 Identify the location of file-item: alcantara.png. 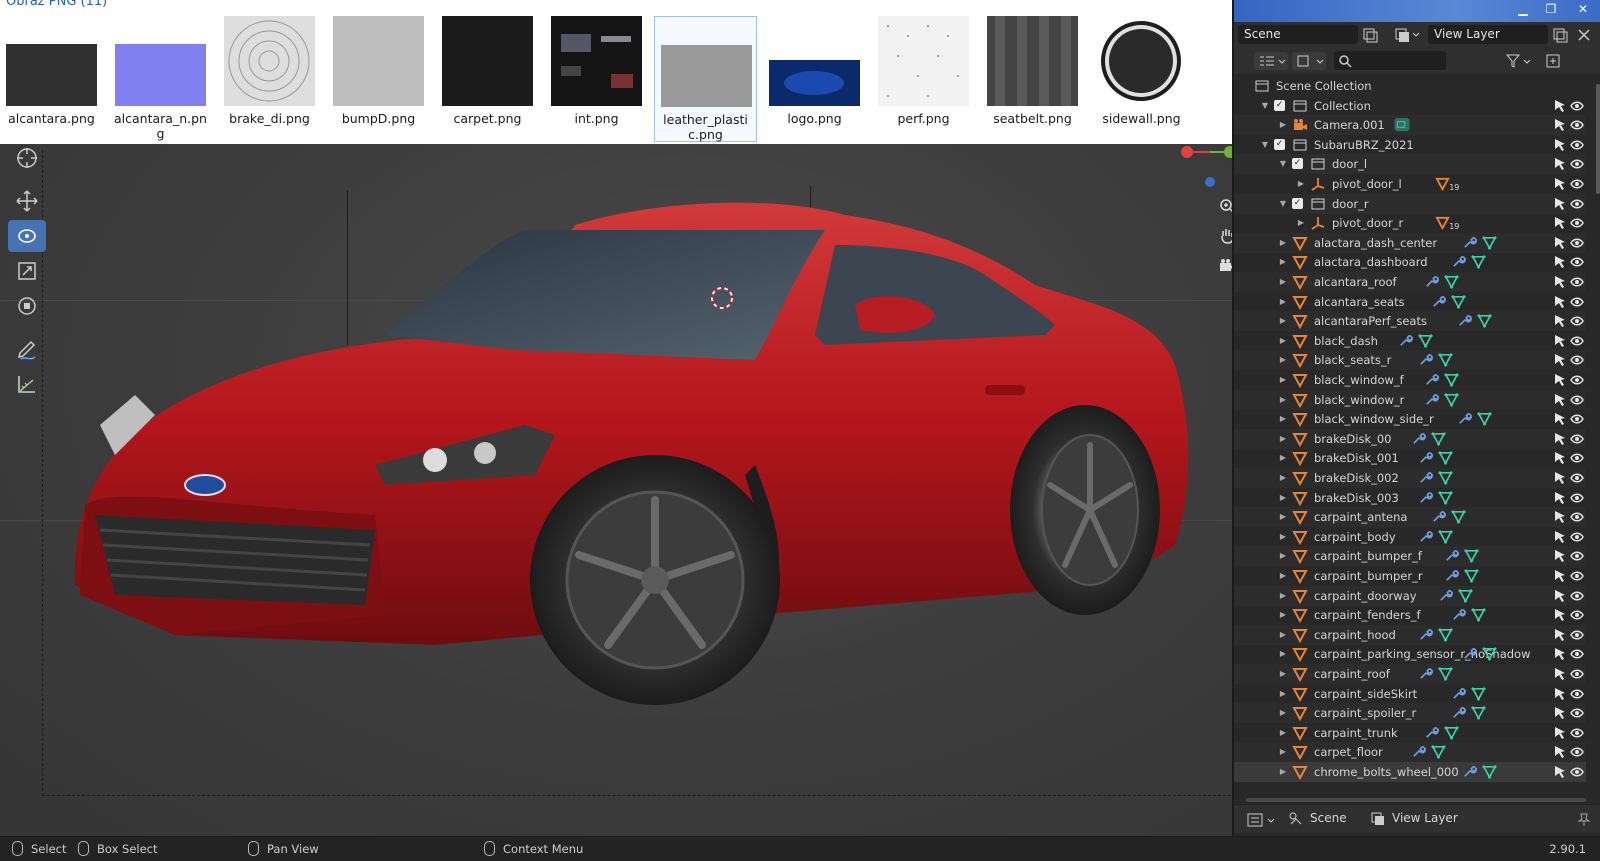
(51, 79).